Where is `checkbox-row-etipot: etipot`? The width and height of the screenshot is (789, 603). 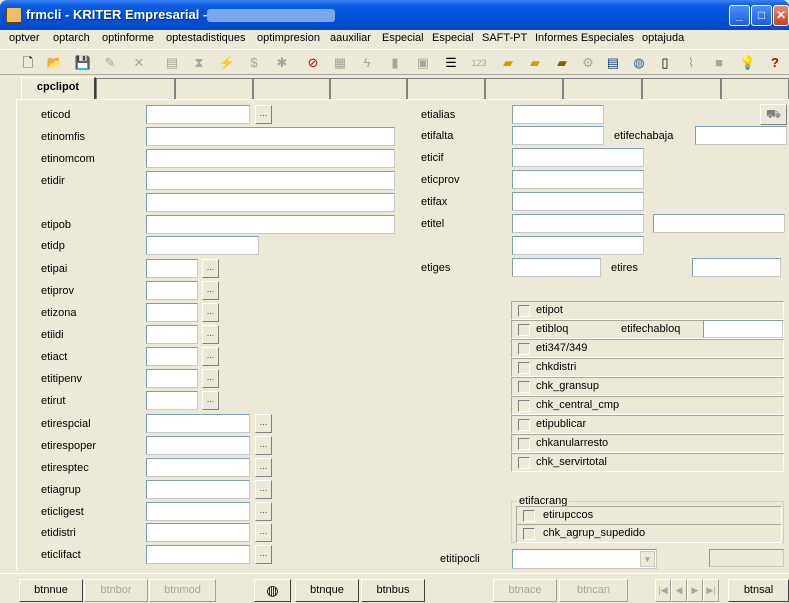
checkbox-row-etipot: etipot is located at coordinates (647, 310).